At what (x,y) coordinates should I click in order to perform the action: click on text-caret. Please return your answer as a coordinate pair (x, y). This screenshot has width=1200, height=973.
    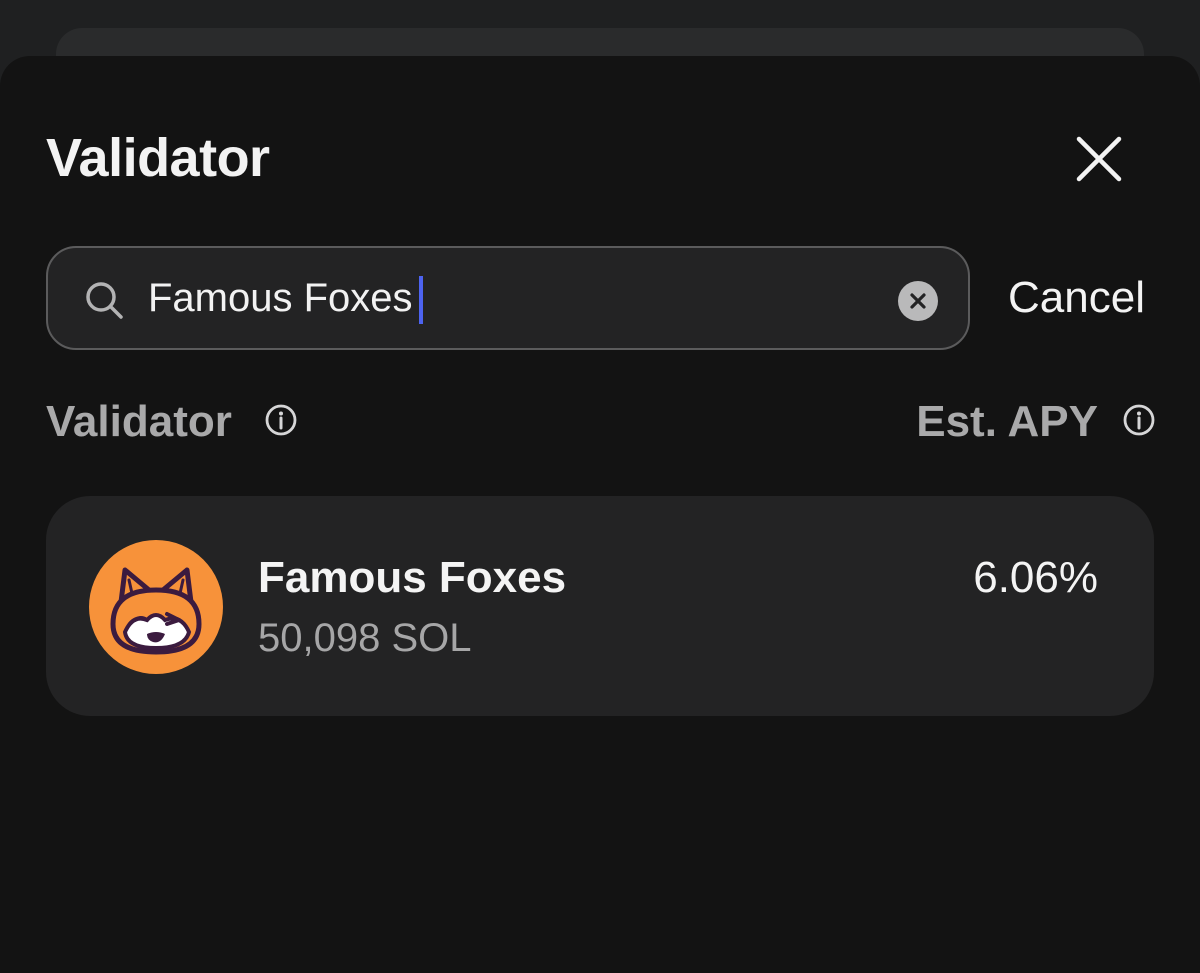
    Looking at the image, I should click on (421, 300).